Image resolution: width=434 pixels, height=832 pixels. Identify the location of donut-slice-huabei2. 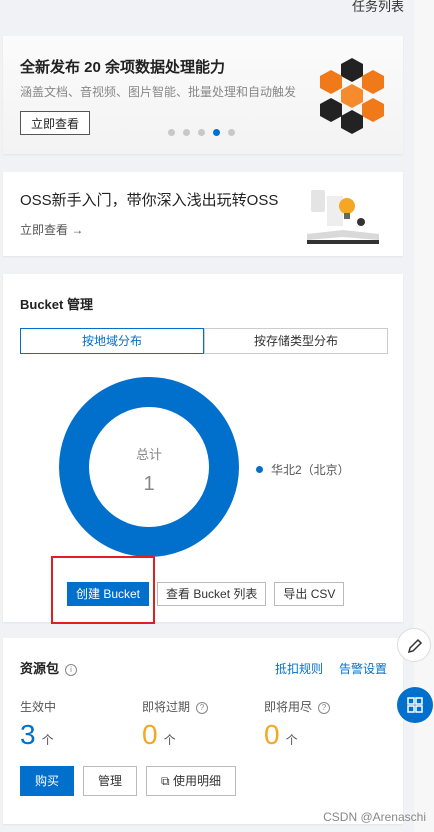
(149, 467).